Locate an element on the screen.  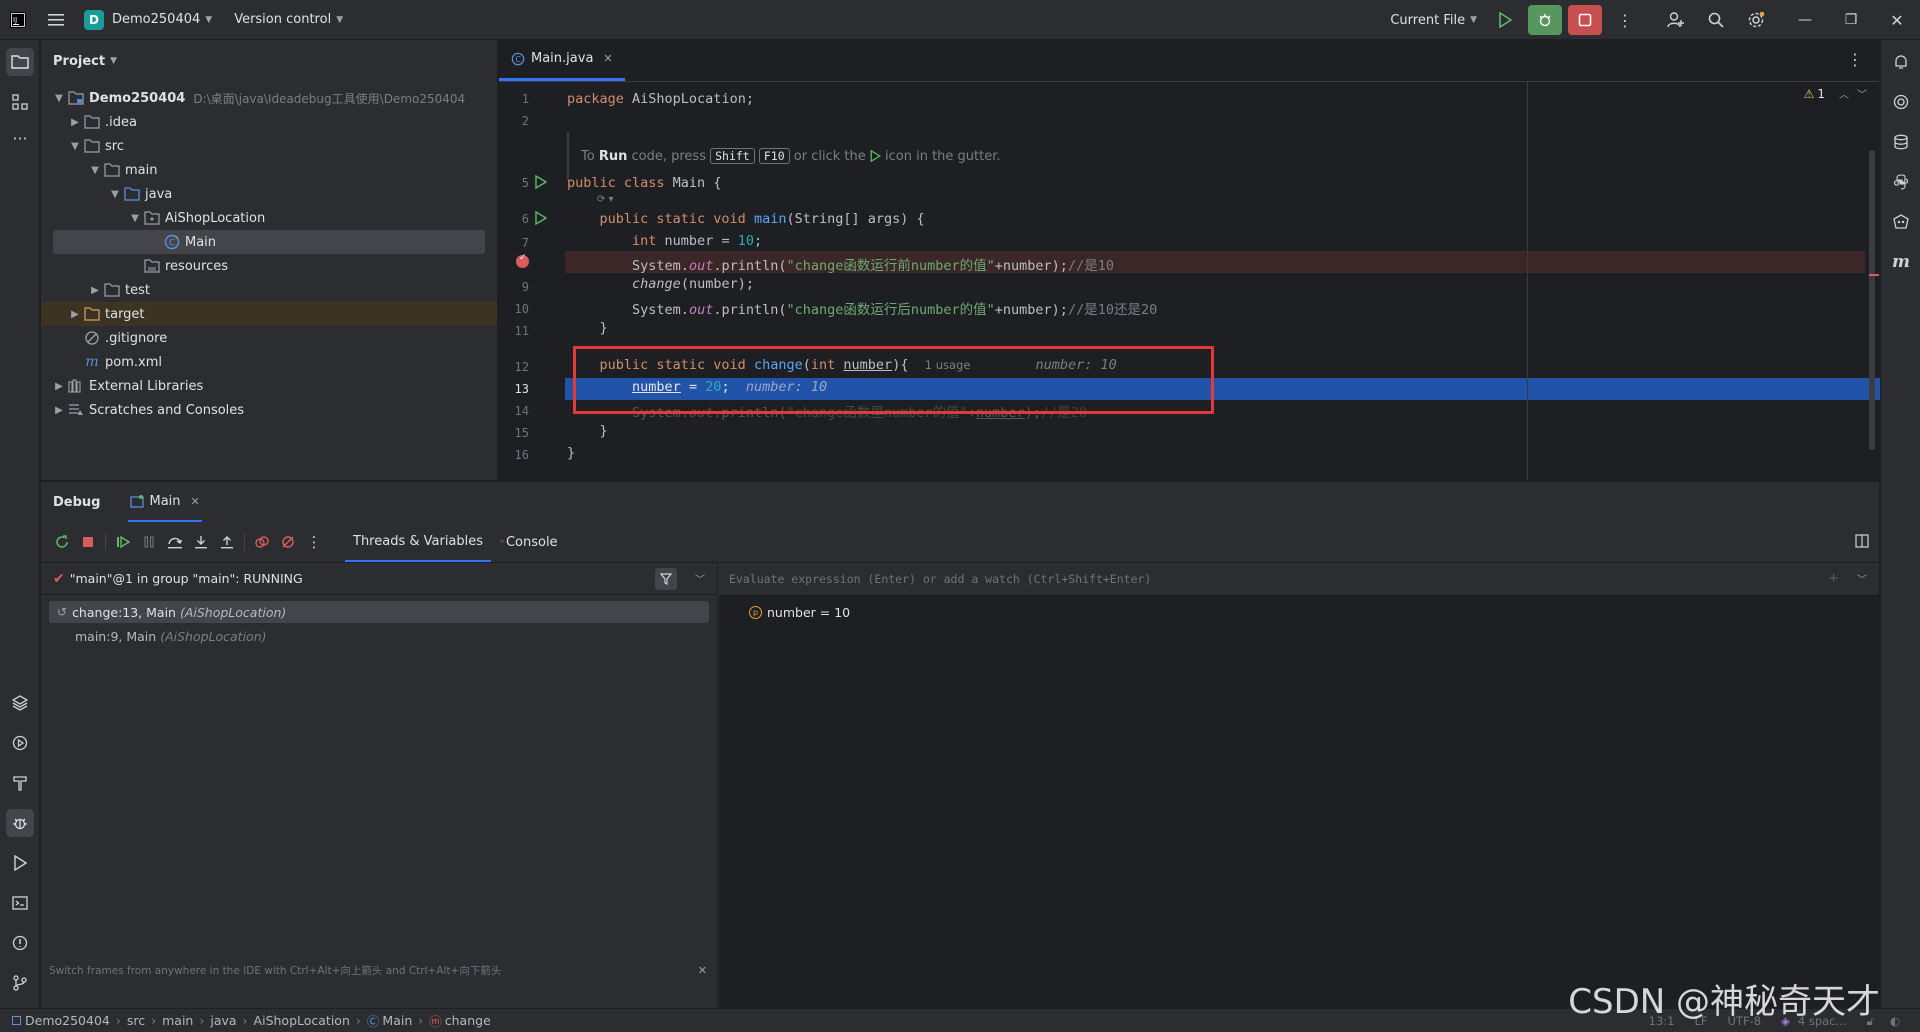
mute-breakpoints-button is located at coordinates (288, 542).